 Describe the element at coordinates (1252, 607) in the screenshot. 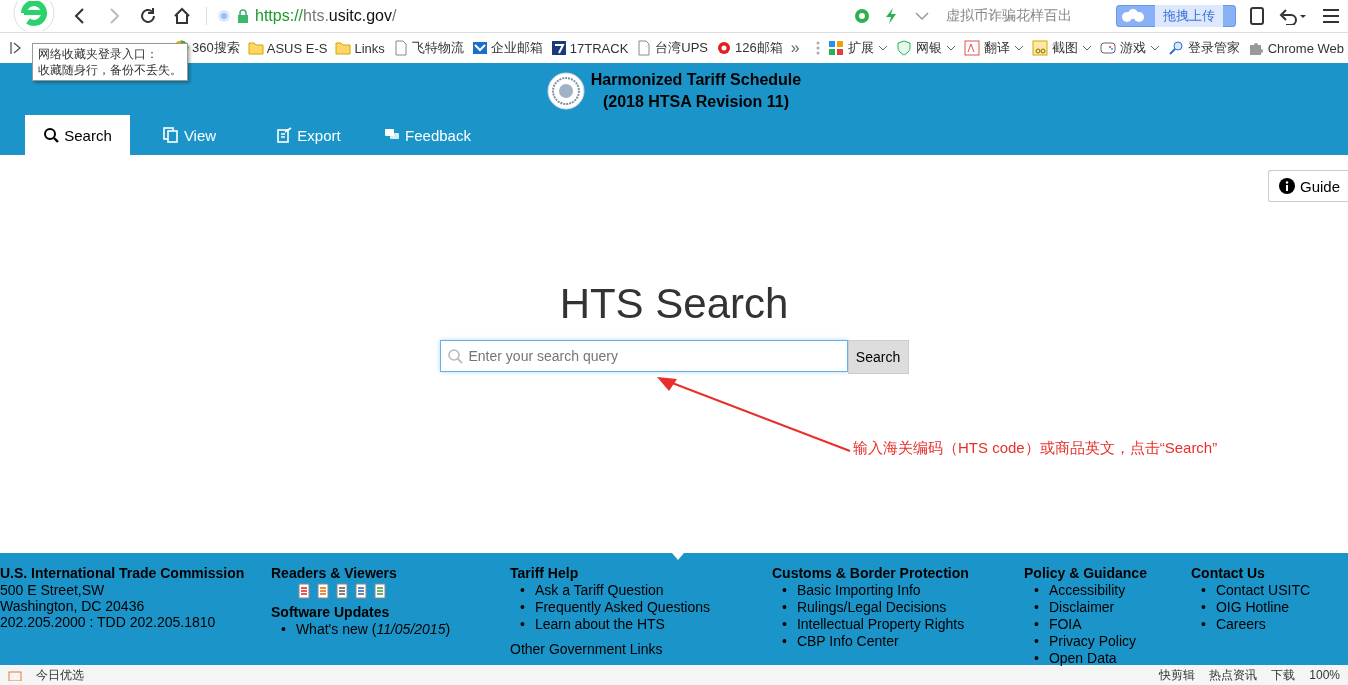

I see `footer-link: OIG Hotline` at that location.